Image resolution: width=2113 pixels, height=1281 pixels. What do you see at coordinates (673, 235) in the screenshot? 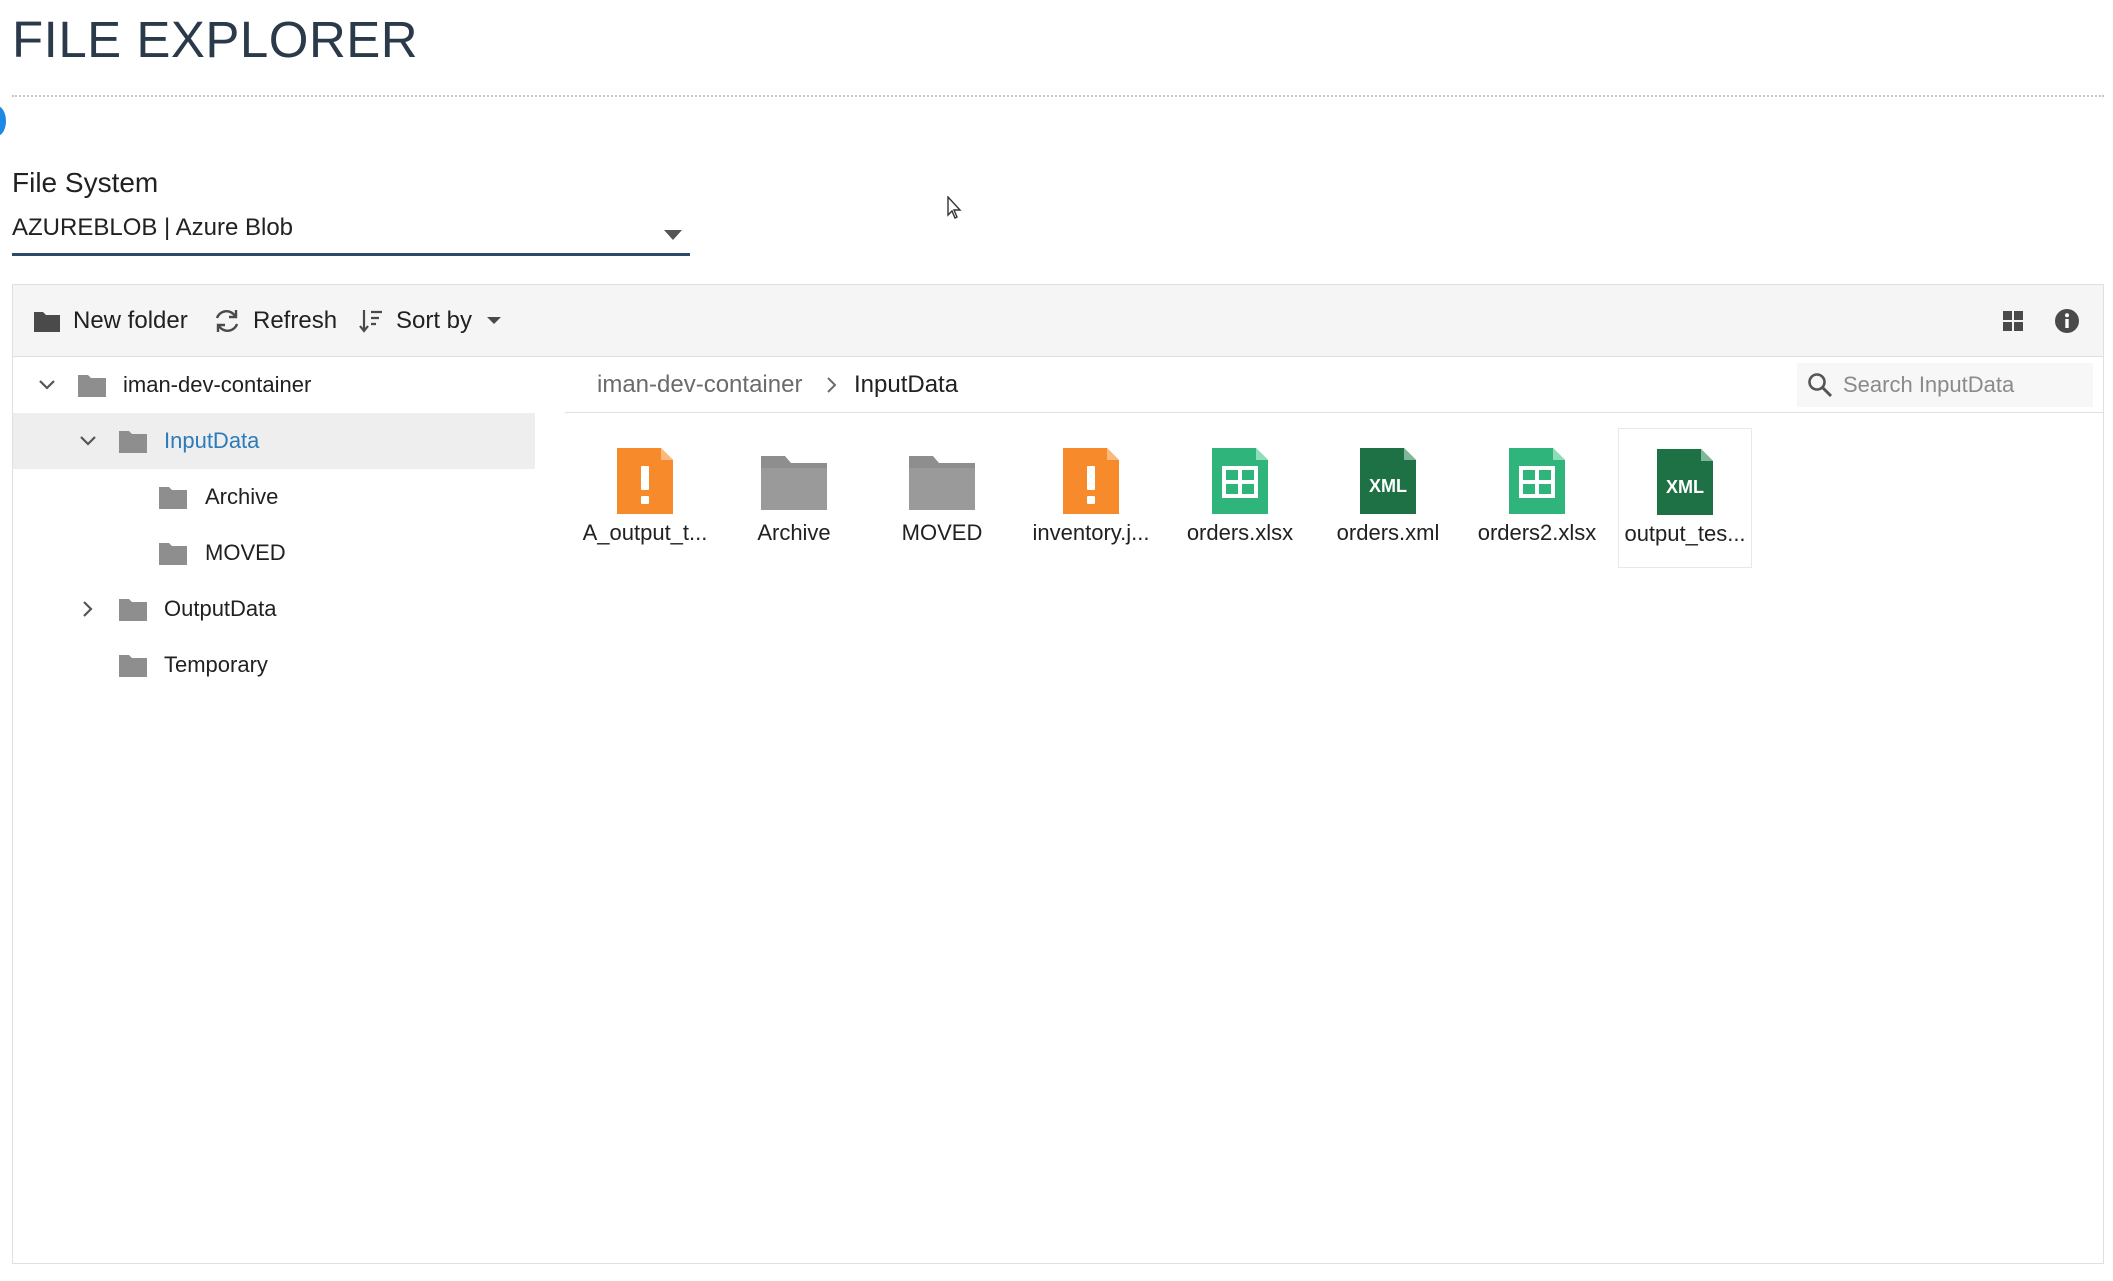
I see `dropdown-caret-icon` at bounding box center [673, 235].